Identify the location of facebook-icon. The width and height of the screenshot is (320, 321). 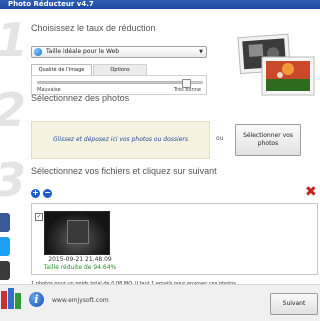
(5, 222).